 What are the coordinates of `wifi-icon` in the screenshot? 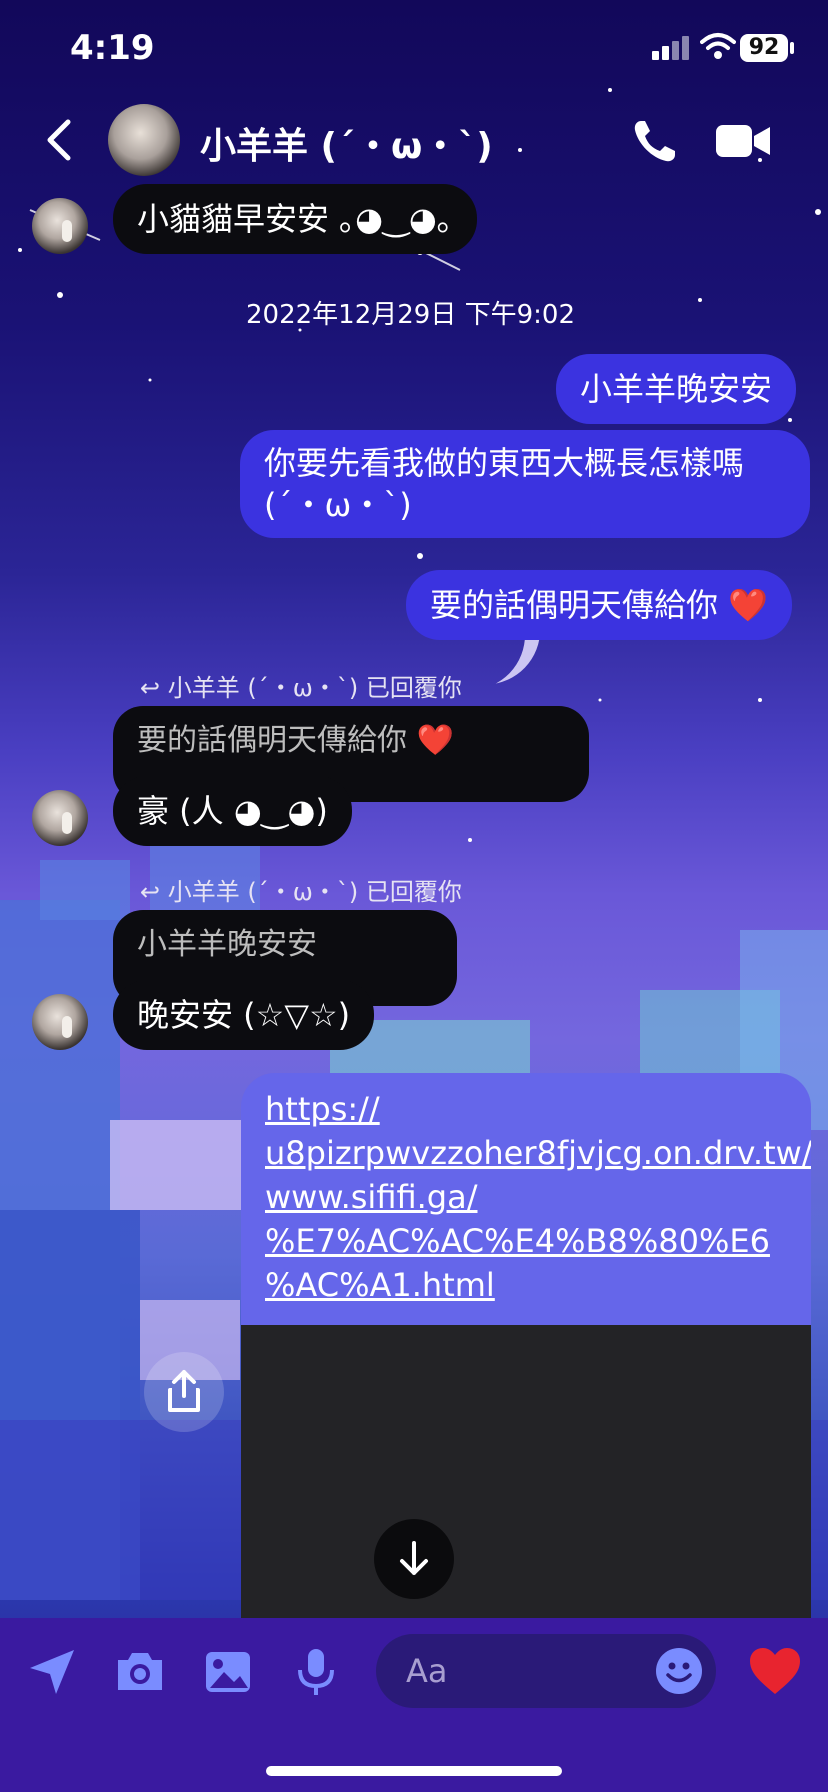 It's located at (718, 46).